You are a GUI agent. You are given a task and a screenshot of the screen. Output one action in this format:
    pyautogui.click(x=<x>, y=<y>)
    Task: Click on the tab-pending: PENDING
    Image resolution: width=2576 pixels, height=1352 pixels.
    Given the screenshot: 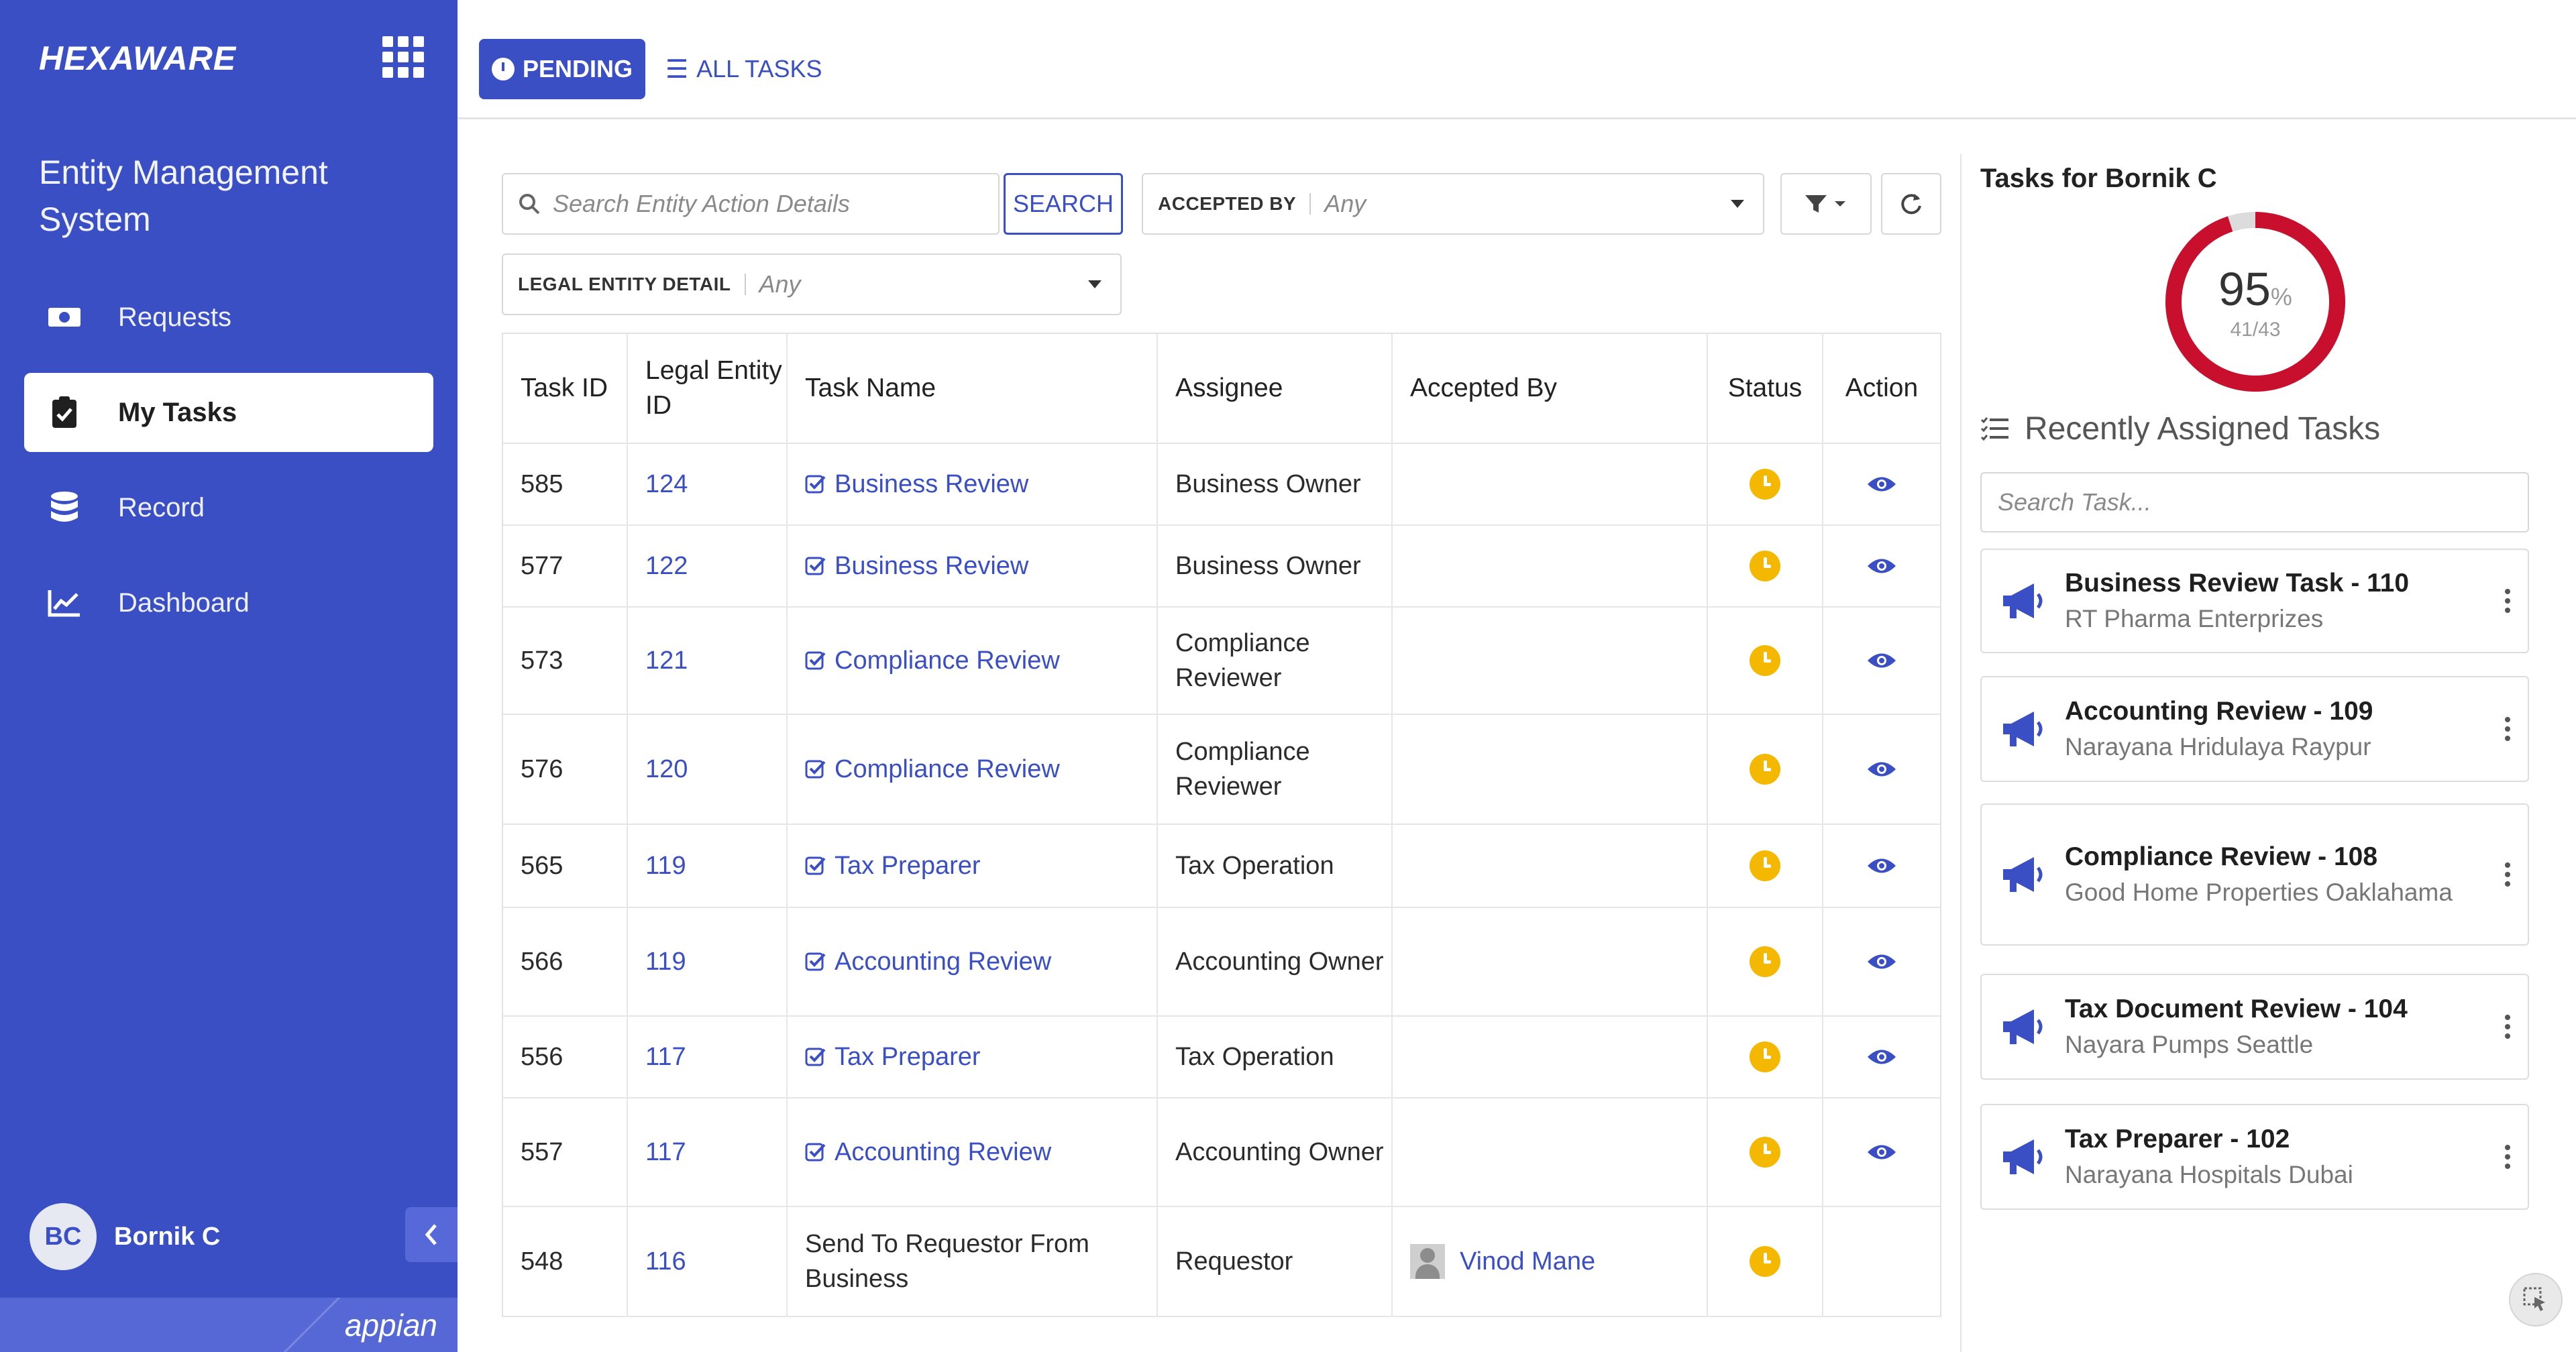 What is the action you would take?
    pyautogui.click(x=562, y=69)
    